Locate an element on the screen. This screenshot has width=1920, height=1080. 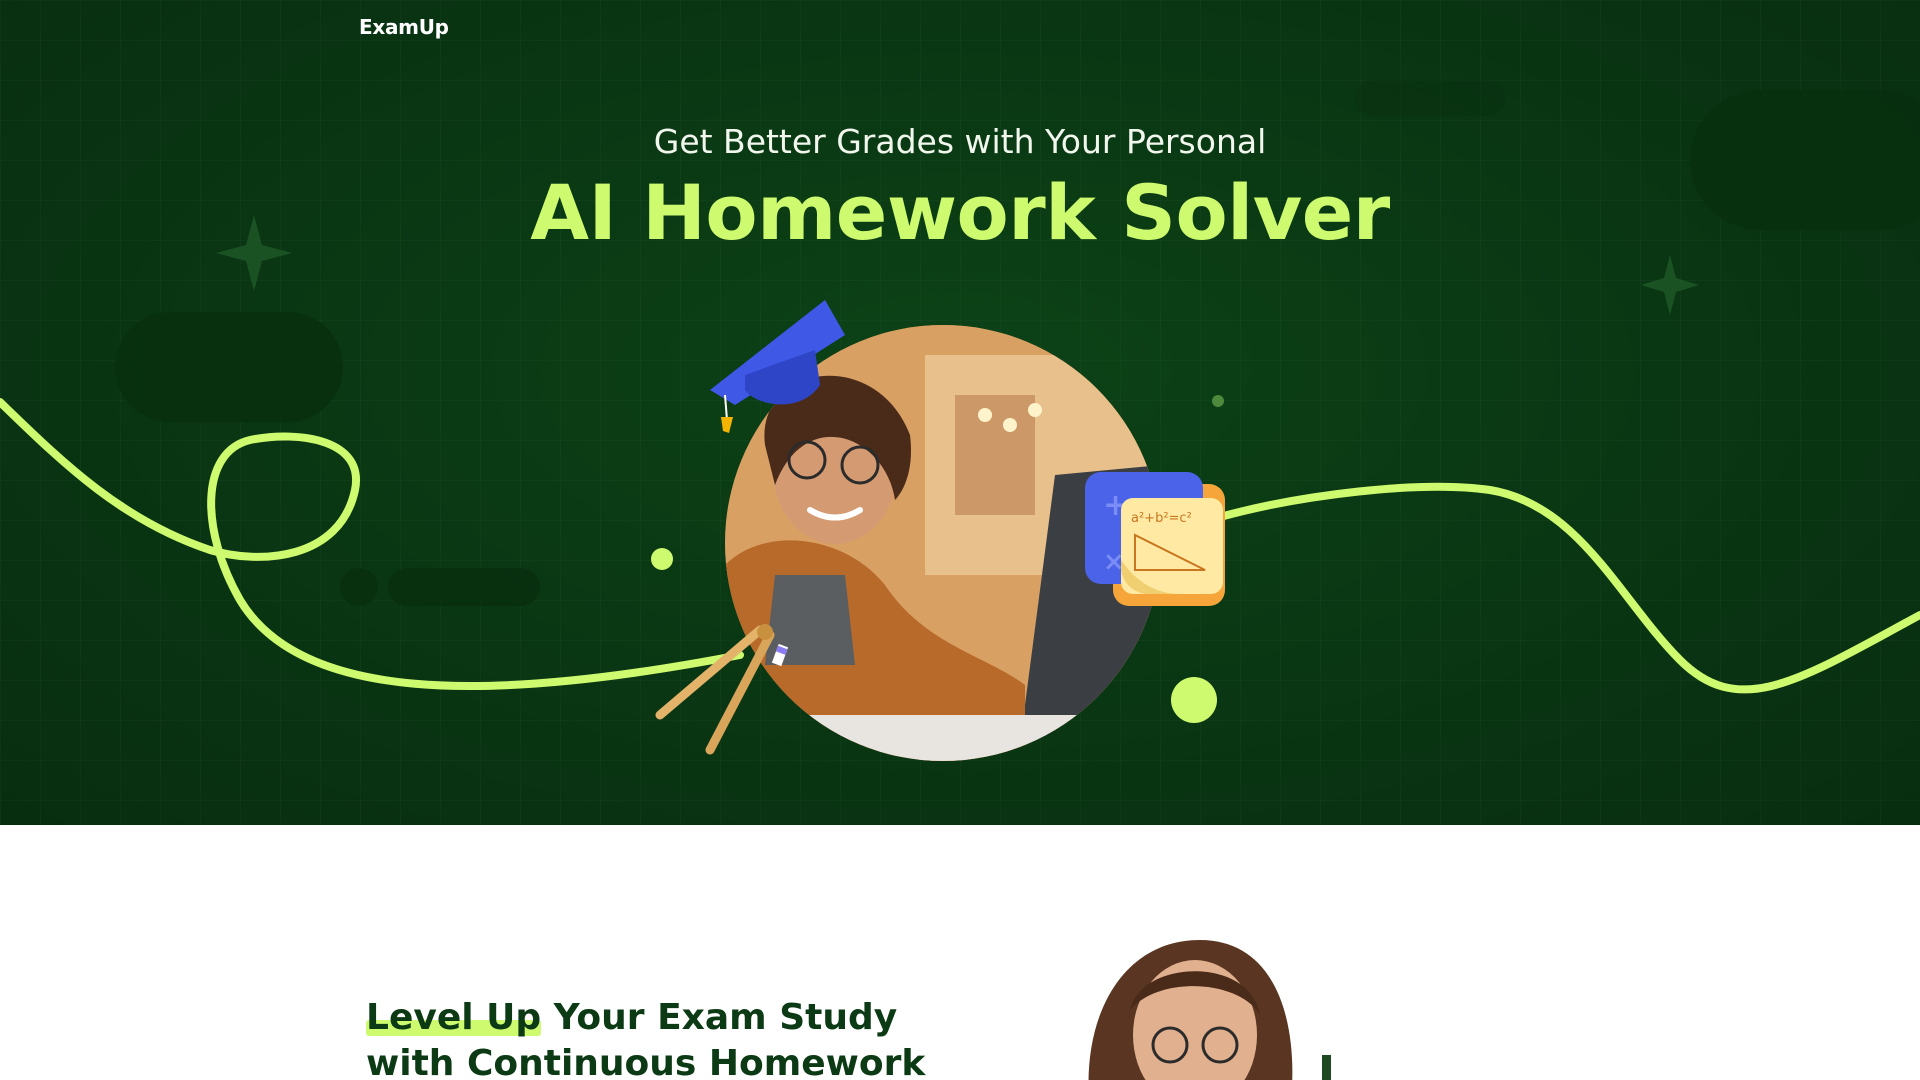
graduation-cap-icon is located at coordinates (777, 366).